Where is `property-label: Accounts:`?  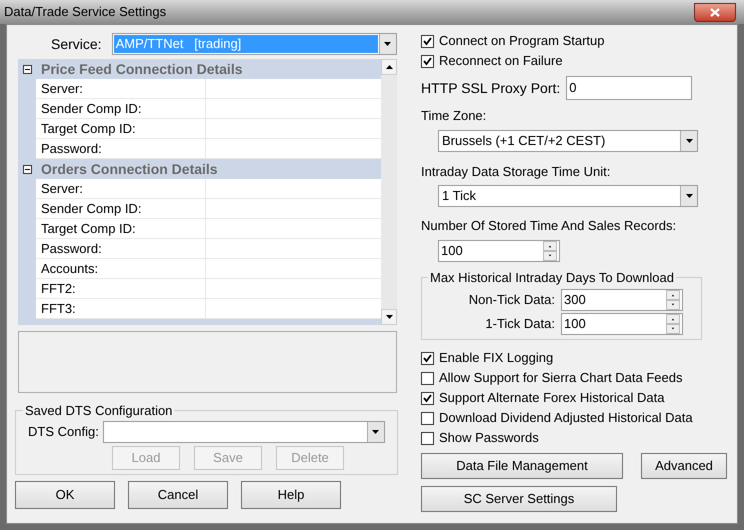 property-label: Accounts: is located at coordinates (121, 268).